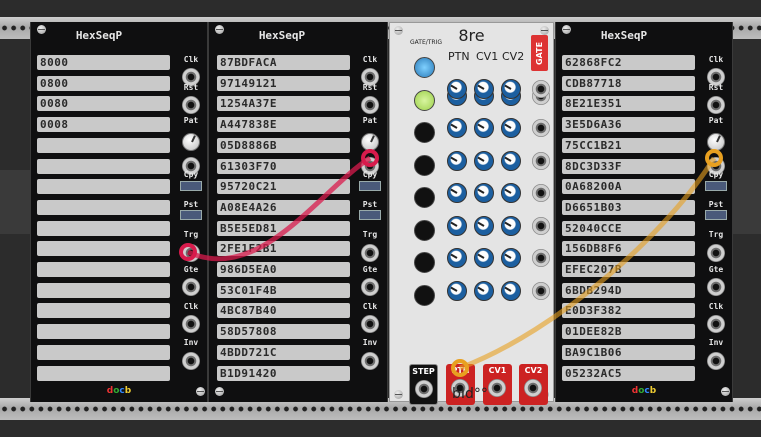 The image size is (761, 437). Describe the element at coordinates (283, 269) in the screenshot. I see `hex-field: 986D5EA0` at that location.